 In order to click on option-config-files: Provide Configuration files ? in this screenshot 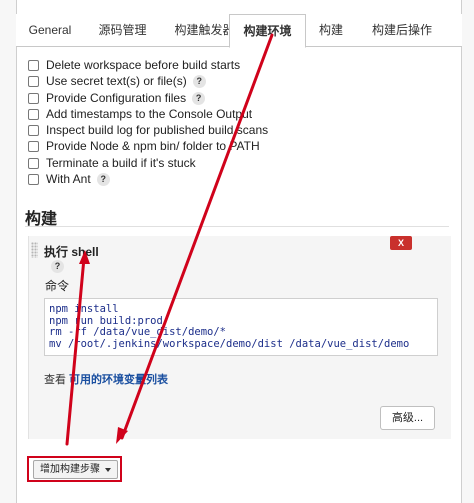, I will do `click(117, 98)`.